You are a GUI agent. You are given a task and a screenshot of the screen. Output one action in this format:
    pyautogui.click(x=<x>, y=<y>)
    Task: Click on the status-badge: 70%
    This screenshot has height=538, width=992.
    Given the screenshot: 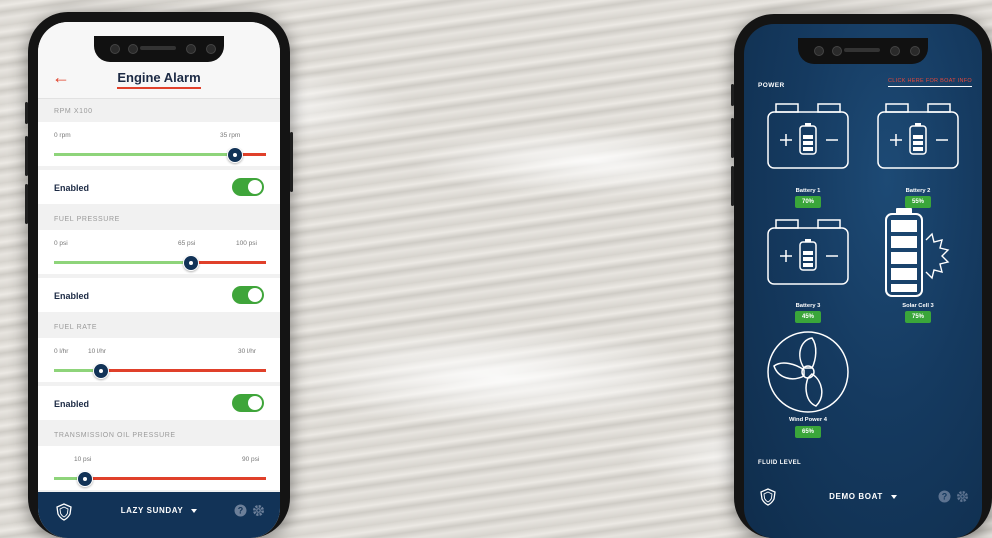 What is the action you would take?
    pyautogui.click(x=808, y=202)
    